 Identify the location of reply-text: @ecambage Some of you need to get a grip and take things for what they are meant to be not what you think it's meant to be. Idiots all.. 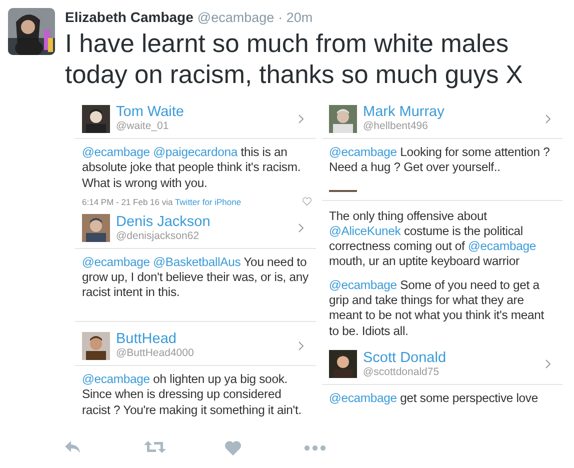
(436, 308).